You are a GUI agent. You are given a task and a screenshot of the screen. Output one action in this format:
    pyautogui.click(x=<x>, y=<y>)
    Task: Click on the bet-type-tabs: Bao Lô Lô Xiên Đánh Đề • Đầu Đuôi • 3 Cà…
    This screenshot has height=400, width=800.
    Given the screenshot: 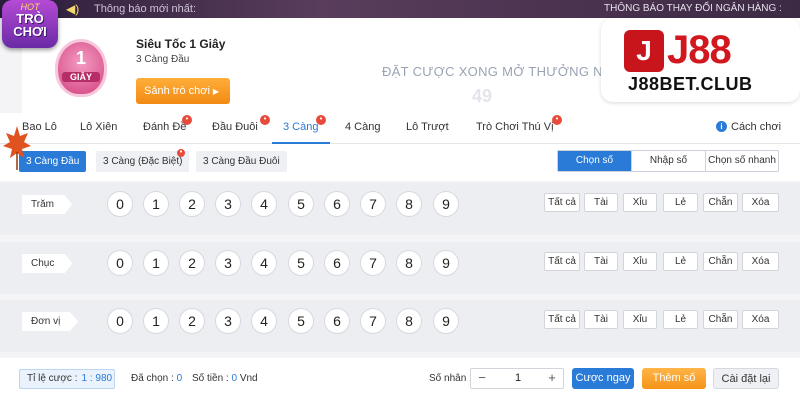 What is the action you would take?
    pyautogui.click(x=400, y=128)
    